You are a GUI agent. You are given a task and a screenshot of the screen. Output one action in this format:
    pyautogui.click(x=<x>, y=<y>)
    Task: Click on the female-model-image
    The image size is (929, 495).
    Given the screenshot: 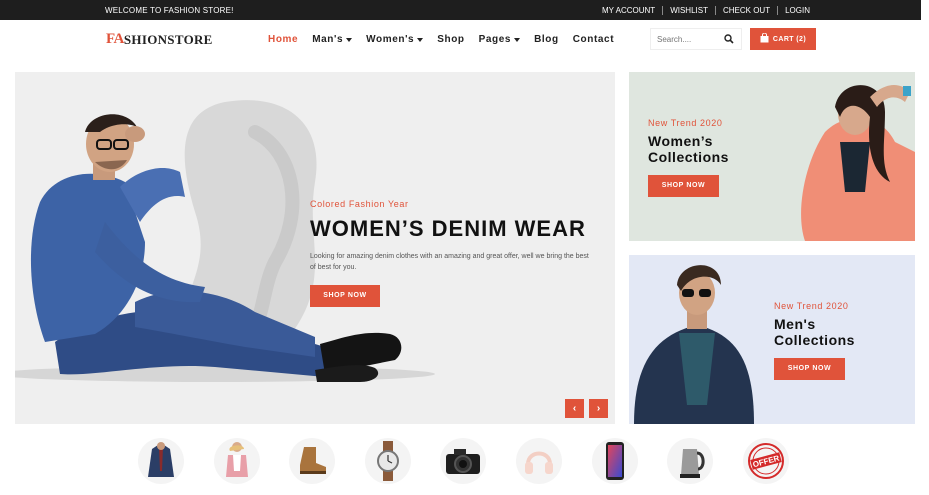 What is the action you would take?
    pyautogui.click(x=858, y=163)
    